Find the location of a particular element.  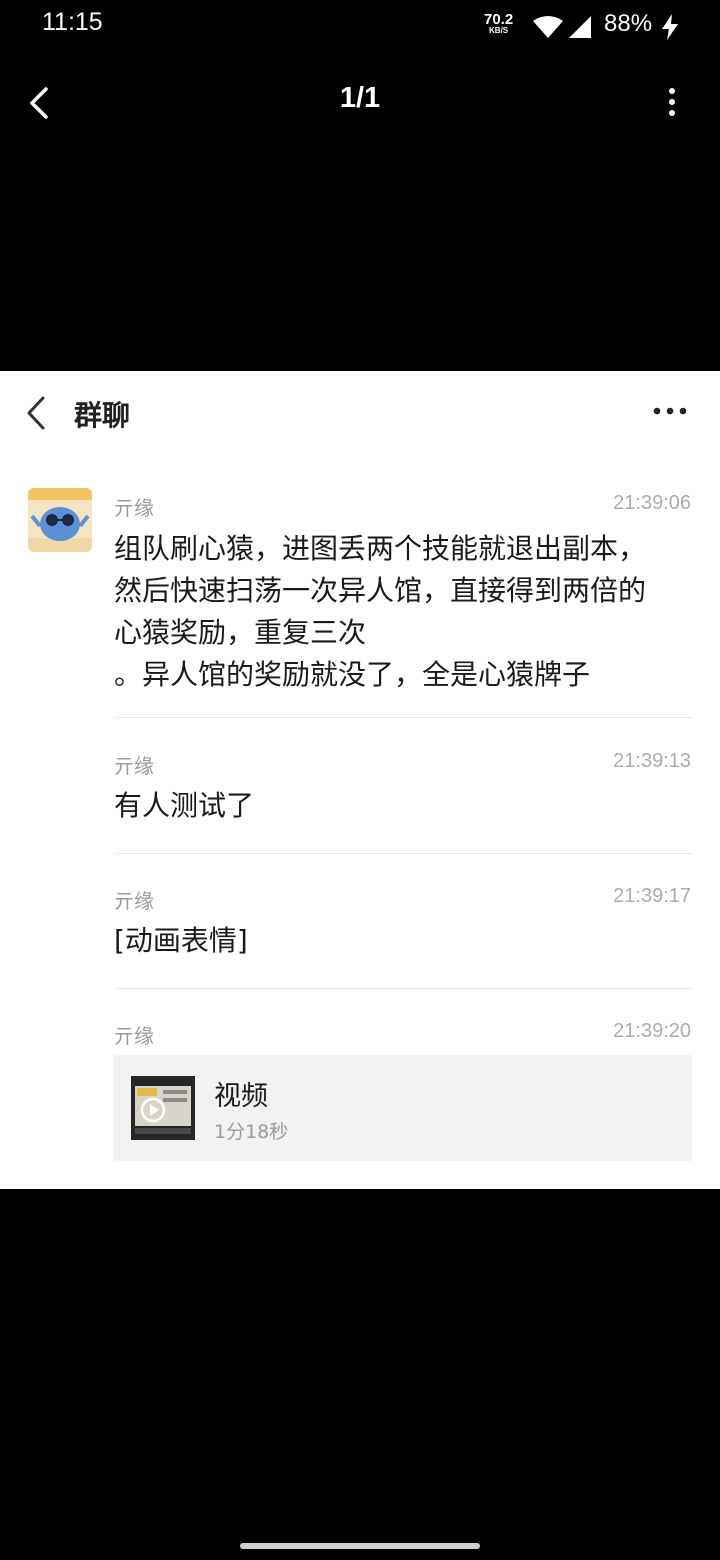

page-indicator: 1/1 is located at coordinates (360, 98).